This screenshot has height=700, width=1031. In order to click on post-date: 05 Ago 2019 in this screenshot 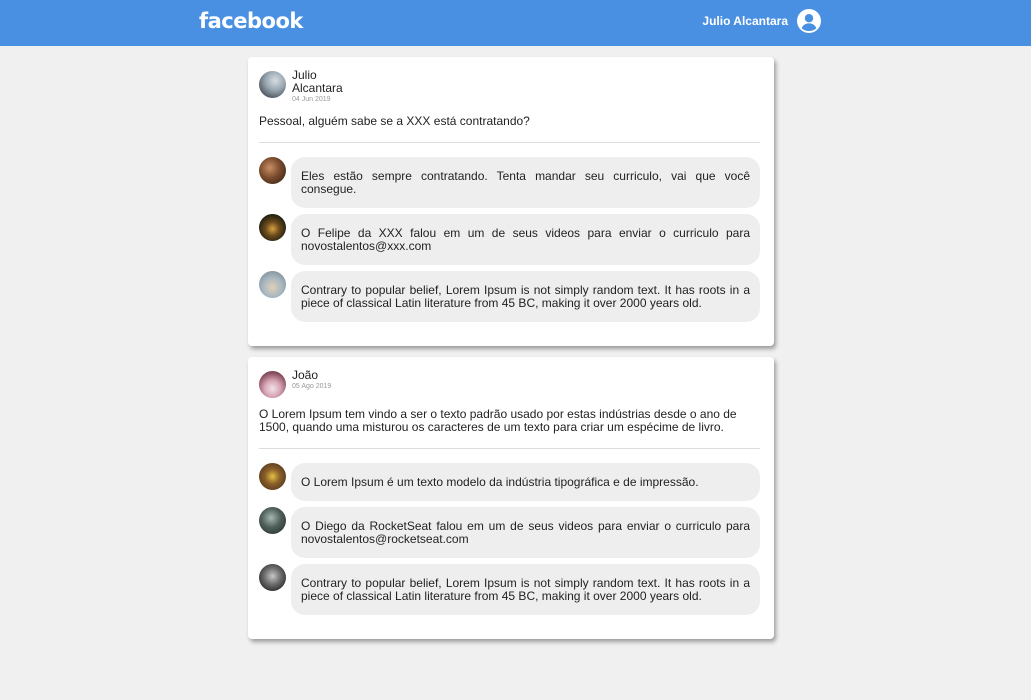, I will do `click(312, 386)`.